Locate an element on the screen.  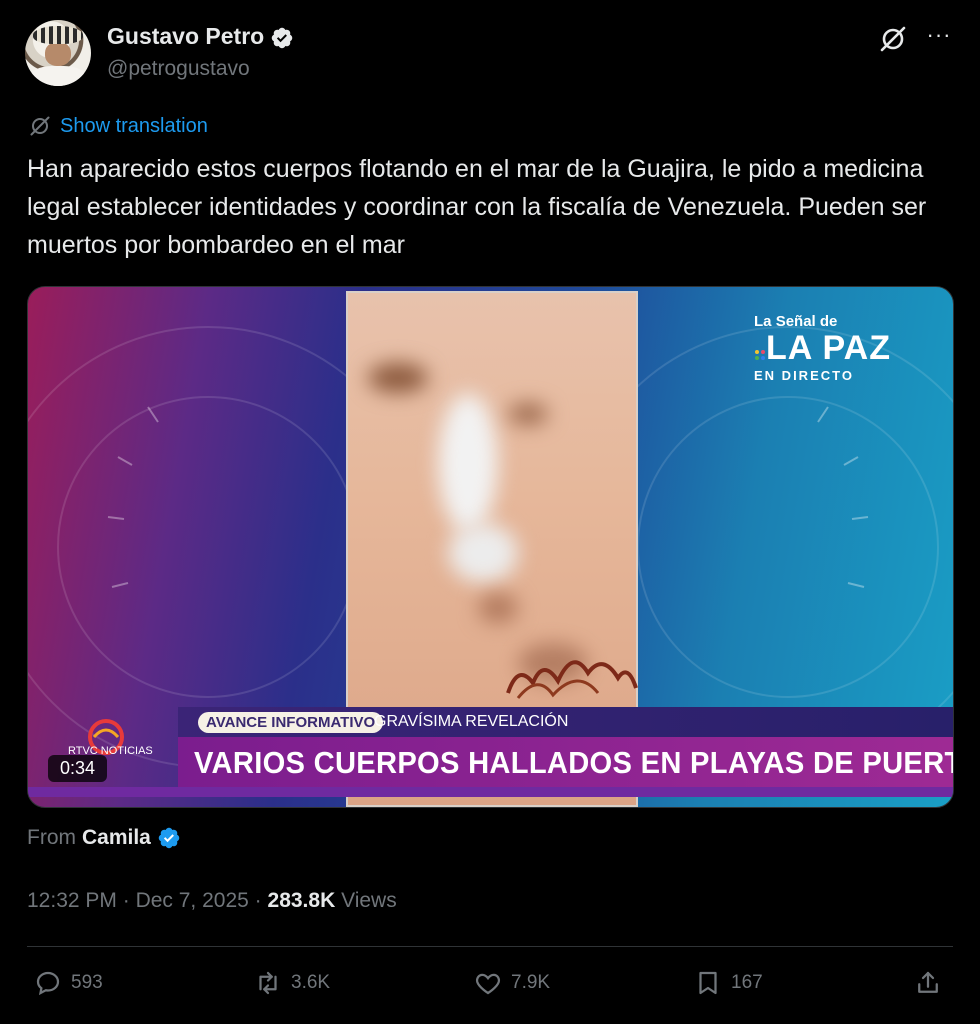
brand-title-text: LA PAZ is located at coordinates (828, 348).